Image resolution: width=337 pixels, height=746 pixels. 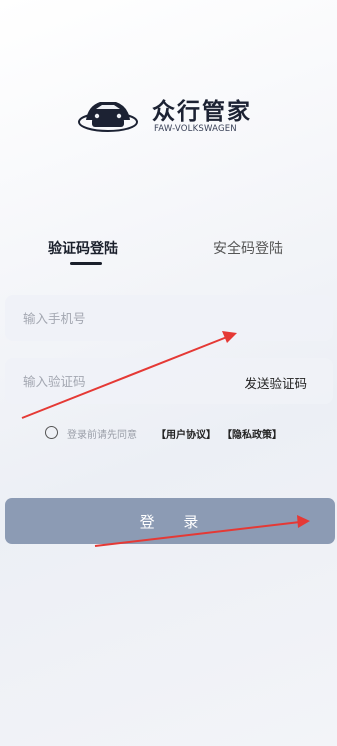 I want to click on tab-sms-code-login: 验证码登陆, so click(x=83, y=248).